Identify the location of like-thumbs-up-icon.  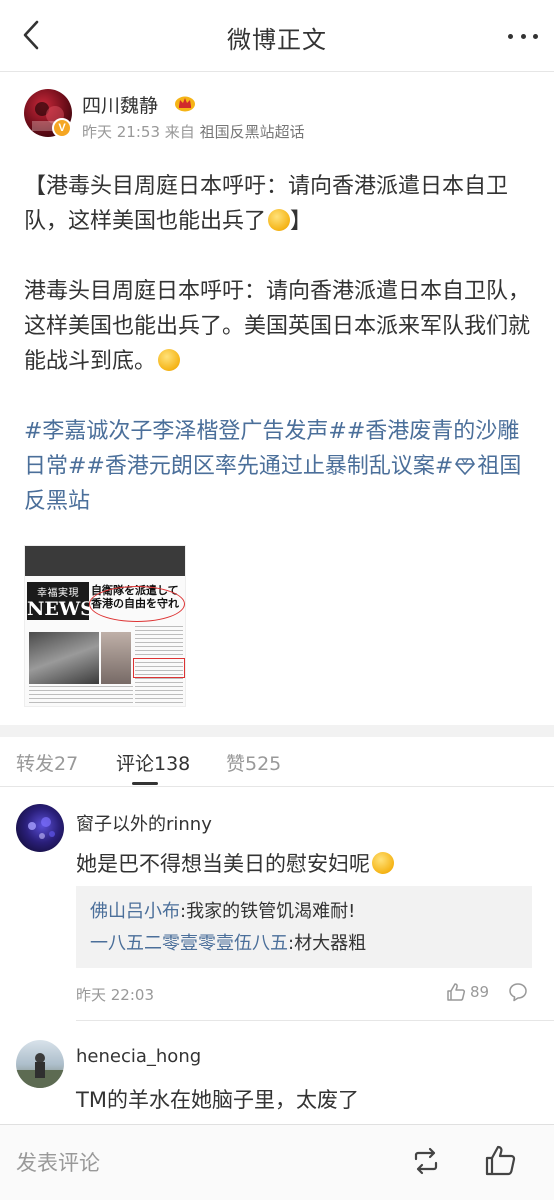
(501, 1160).